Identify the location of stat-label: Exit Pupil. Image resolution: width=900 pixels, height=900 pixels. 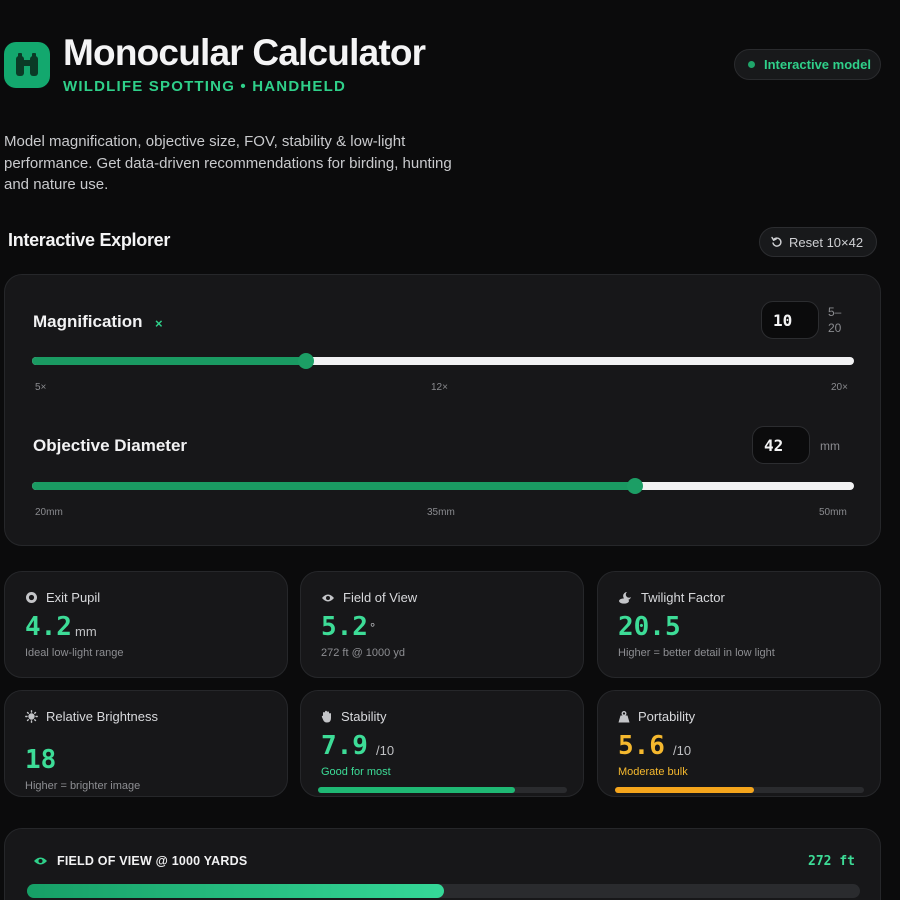
(73, 597).